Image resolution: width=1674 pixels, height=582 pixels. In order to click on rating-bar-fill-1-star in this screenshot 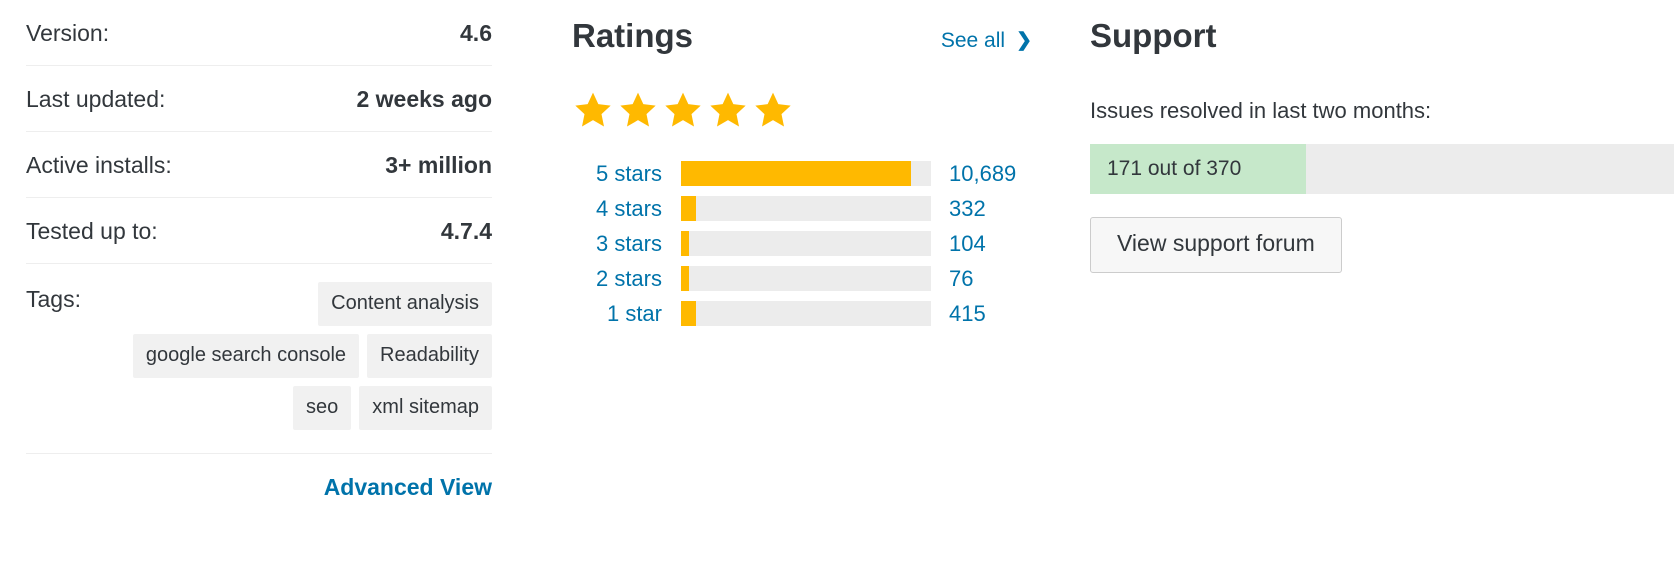, I will do `click(688, 313)`.